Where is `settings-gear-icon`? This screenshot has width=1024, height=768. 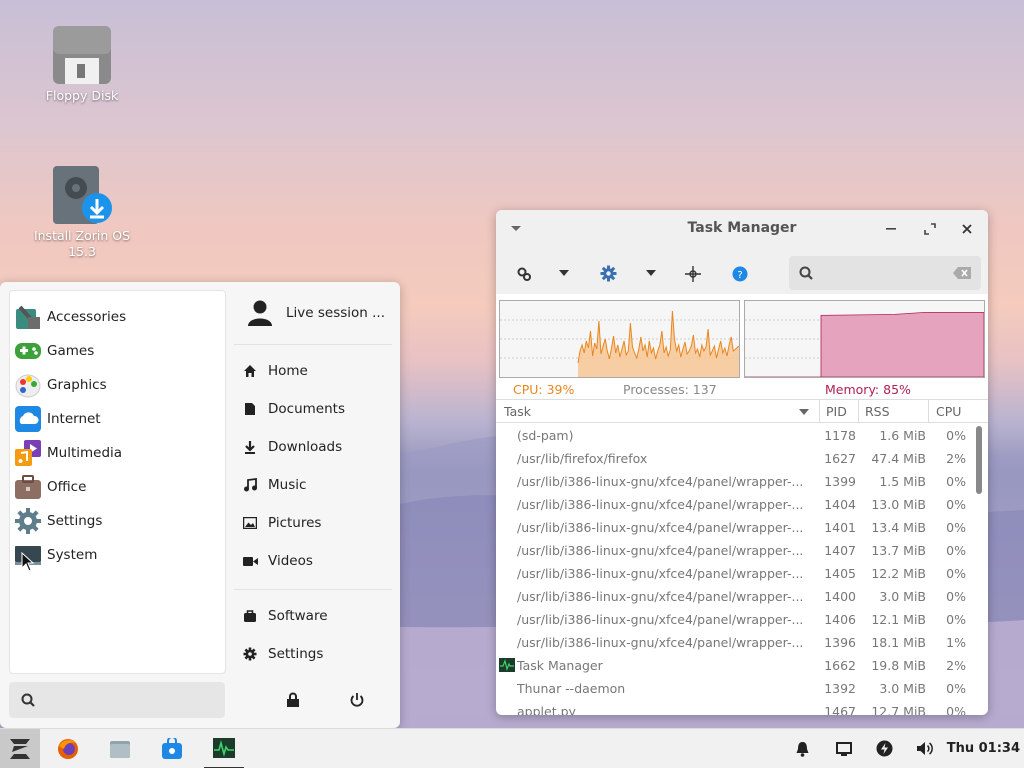
settings-gear-icon is located at coordinates (608, 273).